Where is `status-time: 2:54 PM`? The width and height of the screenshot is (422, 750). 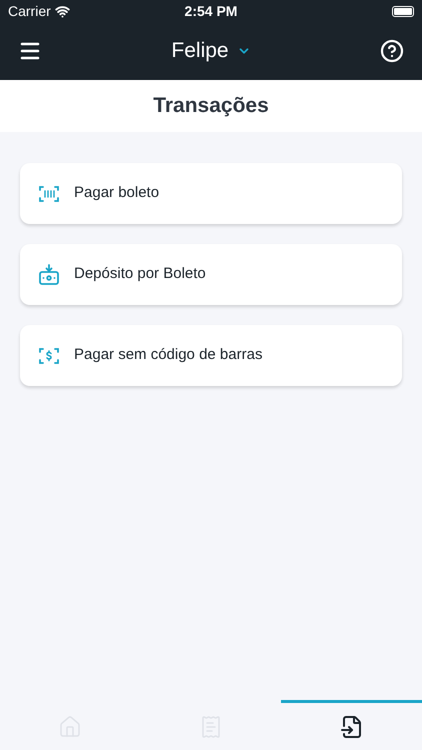
status-time: 2:54 PM is located at coordinates (211, 11).